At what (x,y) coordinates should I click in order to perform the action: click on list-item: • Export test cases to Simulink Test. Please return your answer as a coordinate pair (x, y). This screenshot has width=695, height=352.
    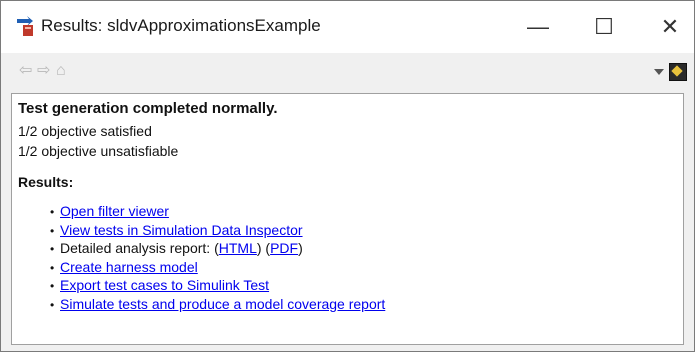
    Looking at the image, I should click on (217, 285).